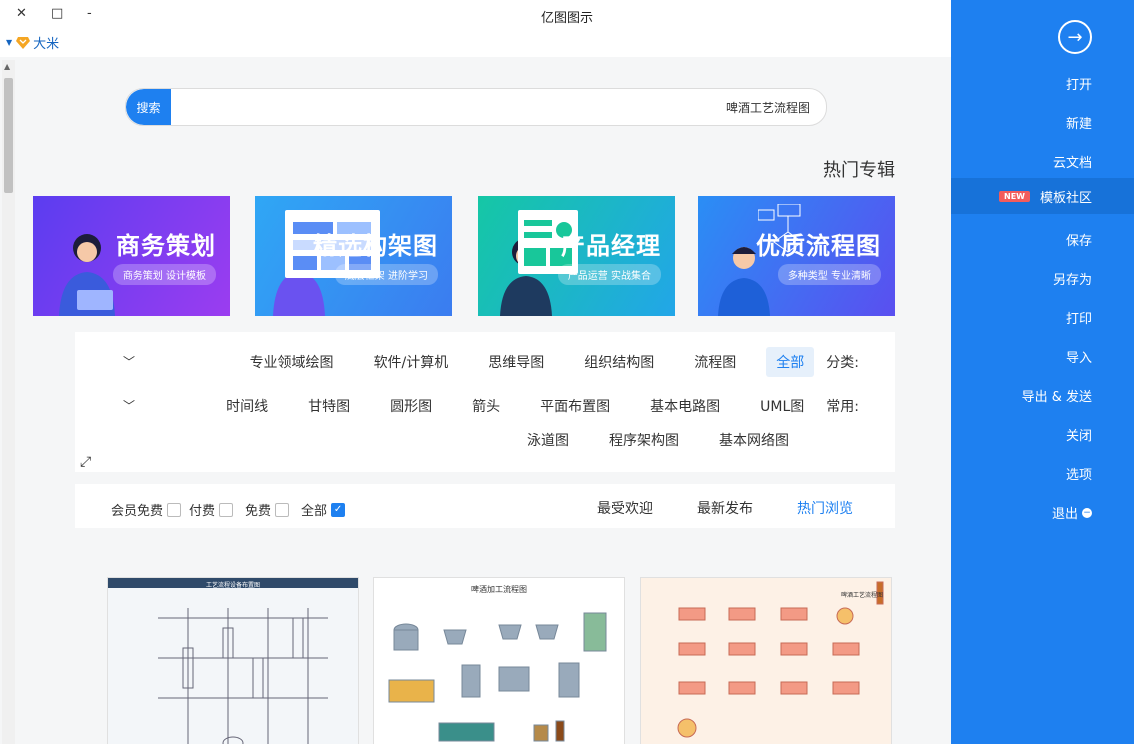 The height and width of the screenshot is (744, 1134). I want to click on common-arrow: 箭头, so click(486, 406).